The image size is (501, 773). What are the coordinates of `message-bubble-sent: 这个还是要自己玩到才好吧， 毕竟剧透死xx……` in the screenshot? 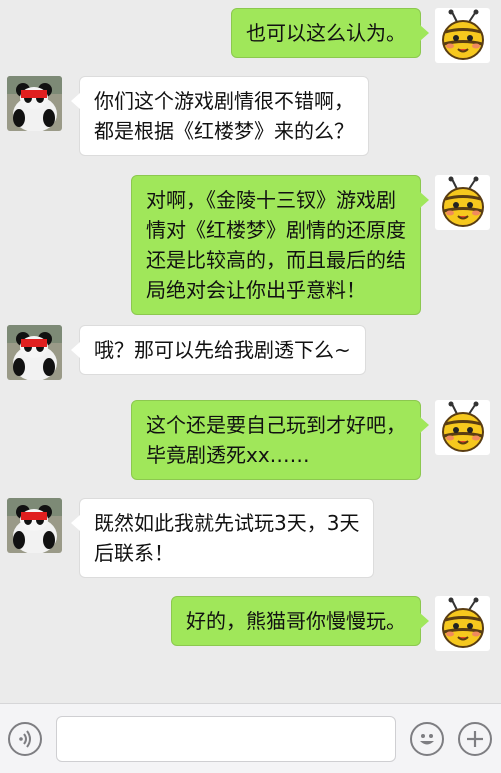 It's located at (280, 440).